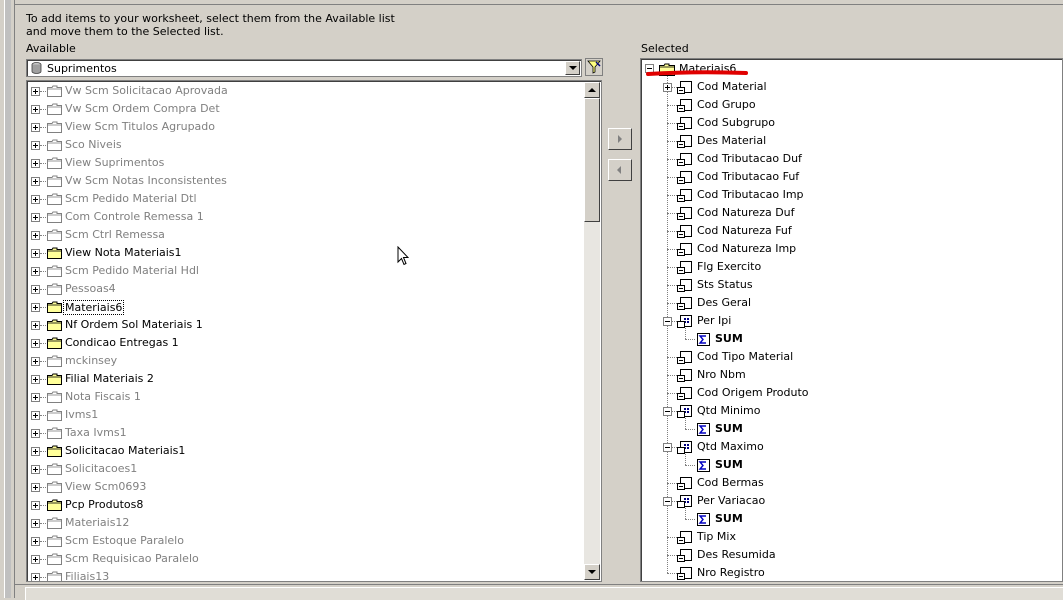 This screenshot has width=1063, height=600. Describe the element at coordinates (301, 523) in the screenshot. I see `available-list-item: Materiais12` at that location.